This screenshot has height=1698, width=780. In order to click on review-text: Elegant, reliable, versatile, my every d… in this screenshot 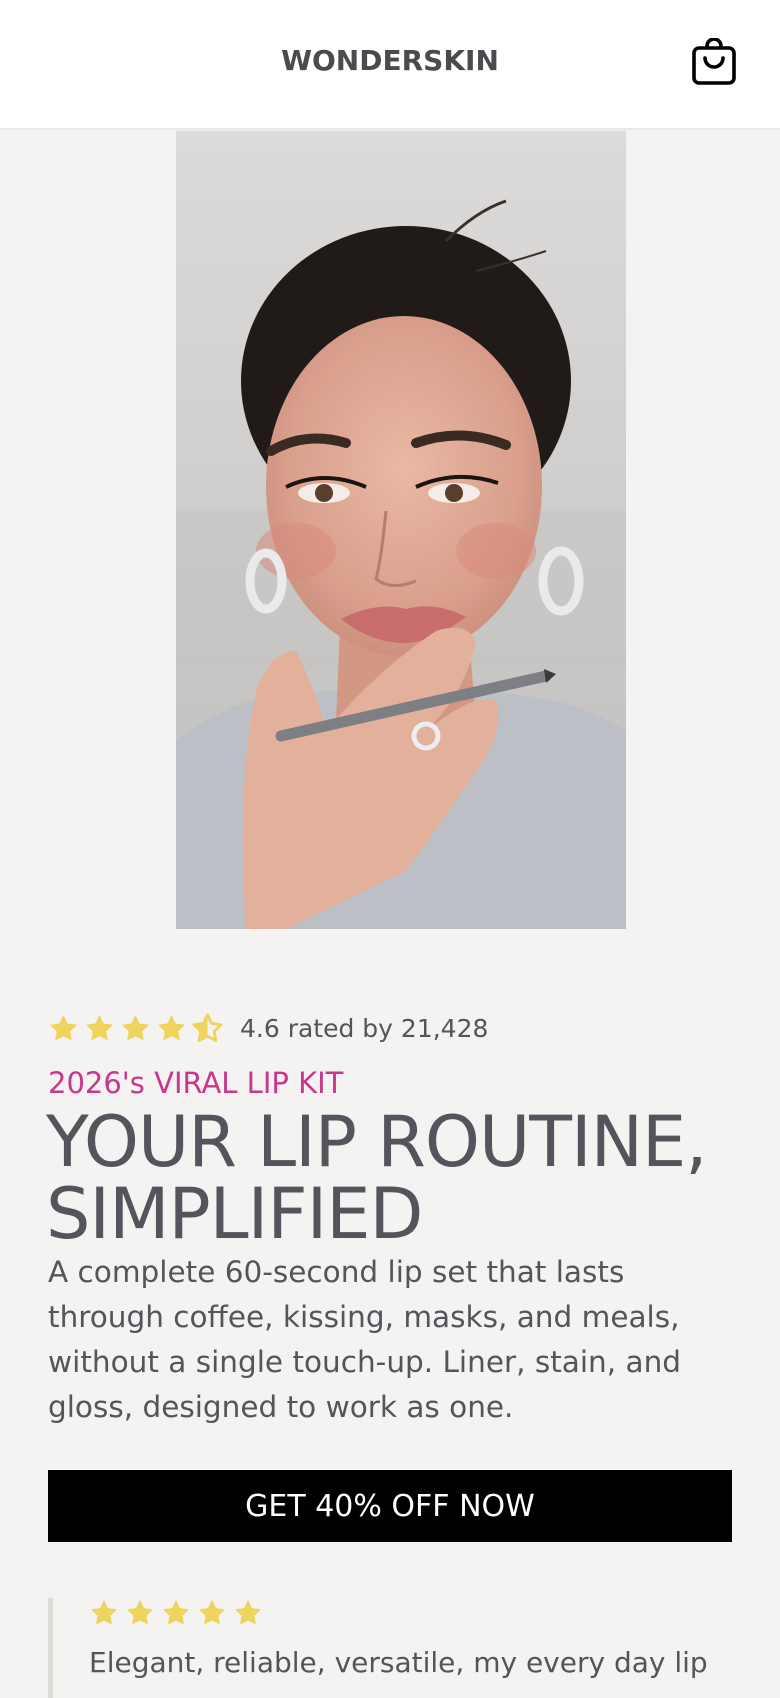, I will do `click(398, 1662)`.